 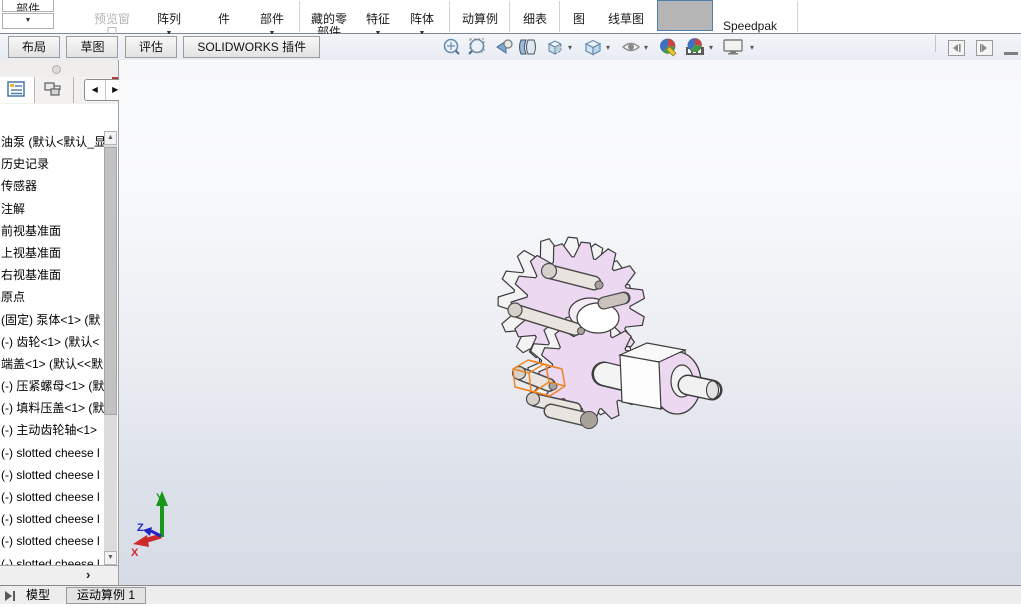 I want to click on speedpak-pressed-button, so click(x=685, y=15).